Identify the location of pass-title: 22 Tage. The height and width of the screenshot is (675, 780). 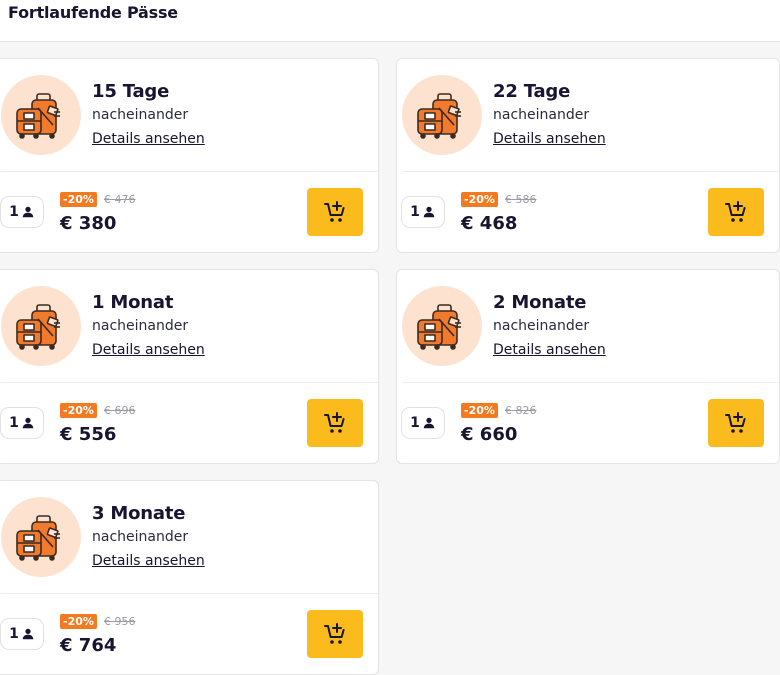
(532, 91).